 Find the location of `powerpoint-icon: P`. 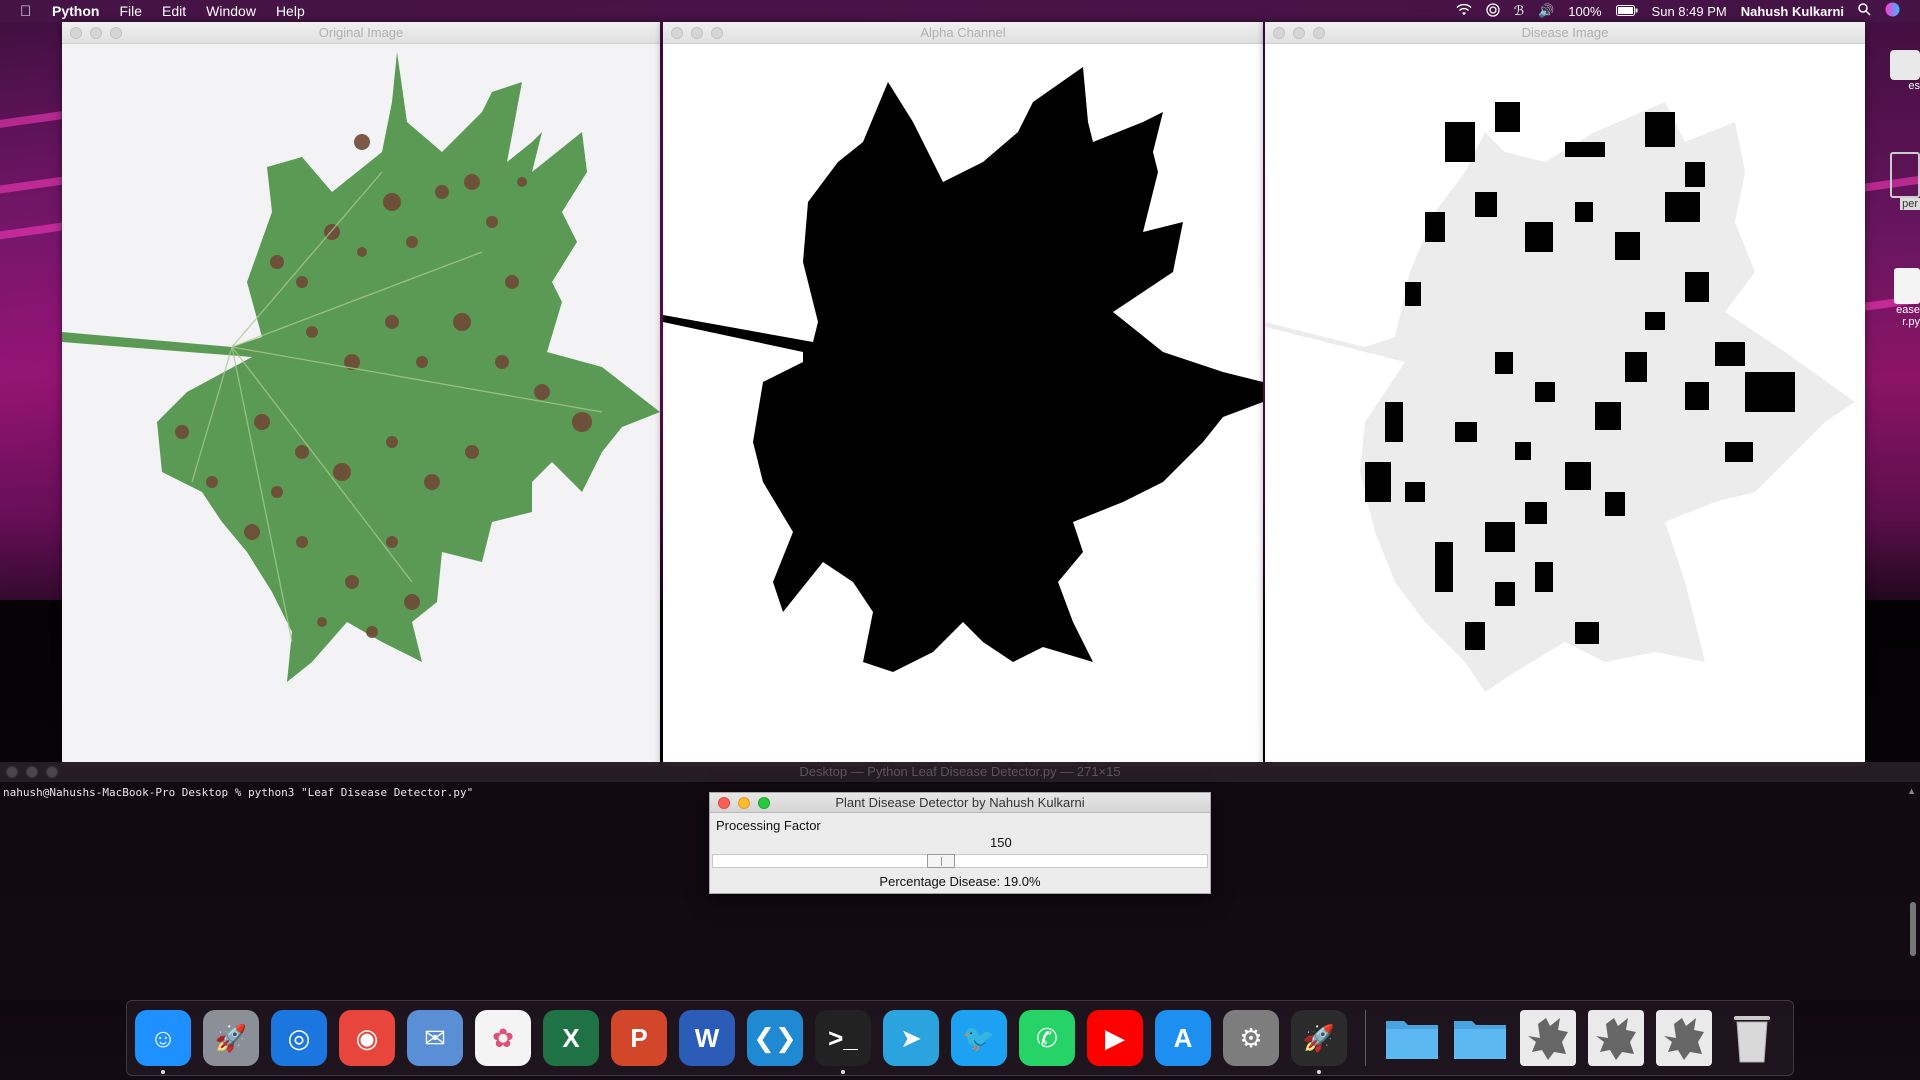

powerpoint-icon: P is located at coordinates (639, 1038).